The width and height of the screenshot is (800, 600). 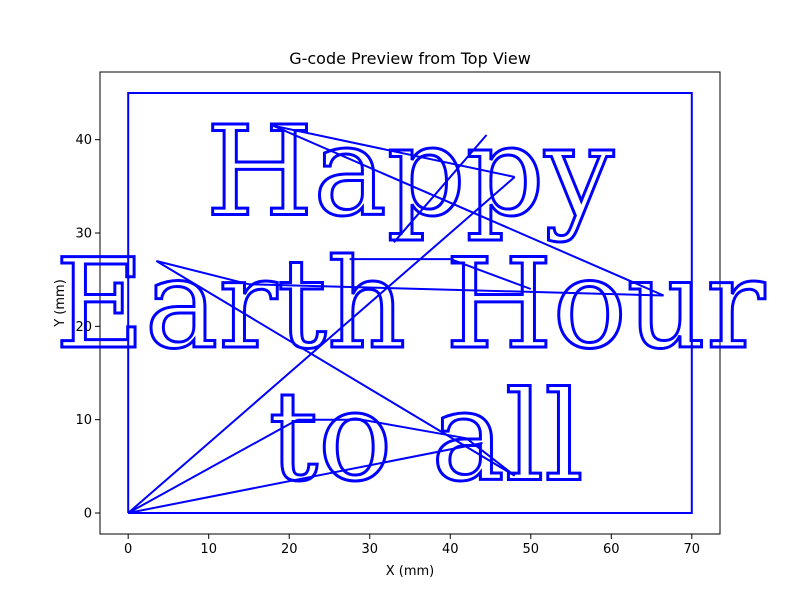 I want to click on y-tick-label: 30, so click(x=83, y=234).